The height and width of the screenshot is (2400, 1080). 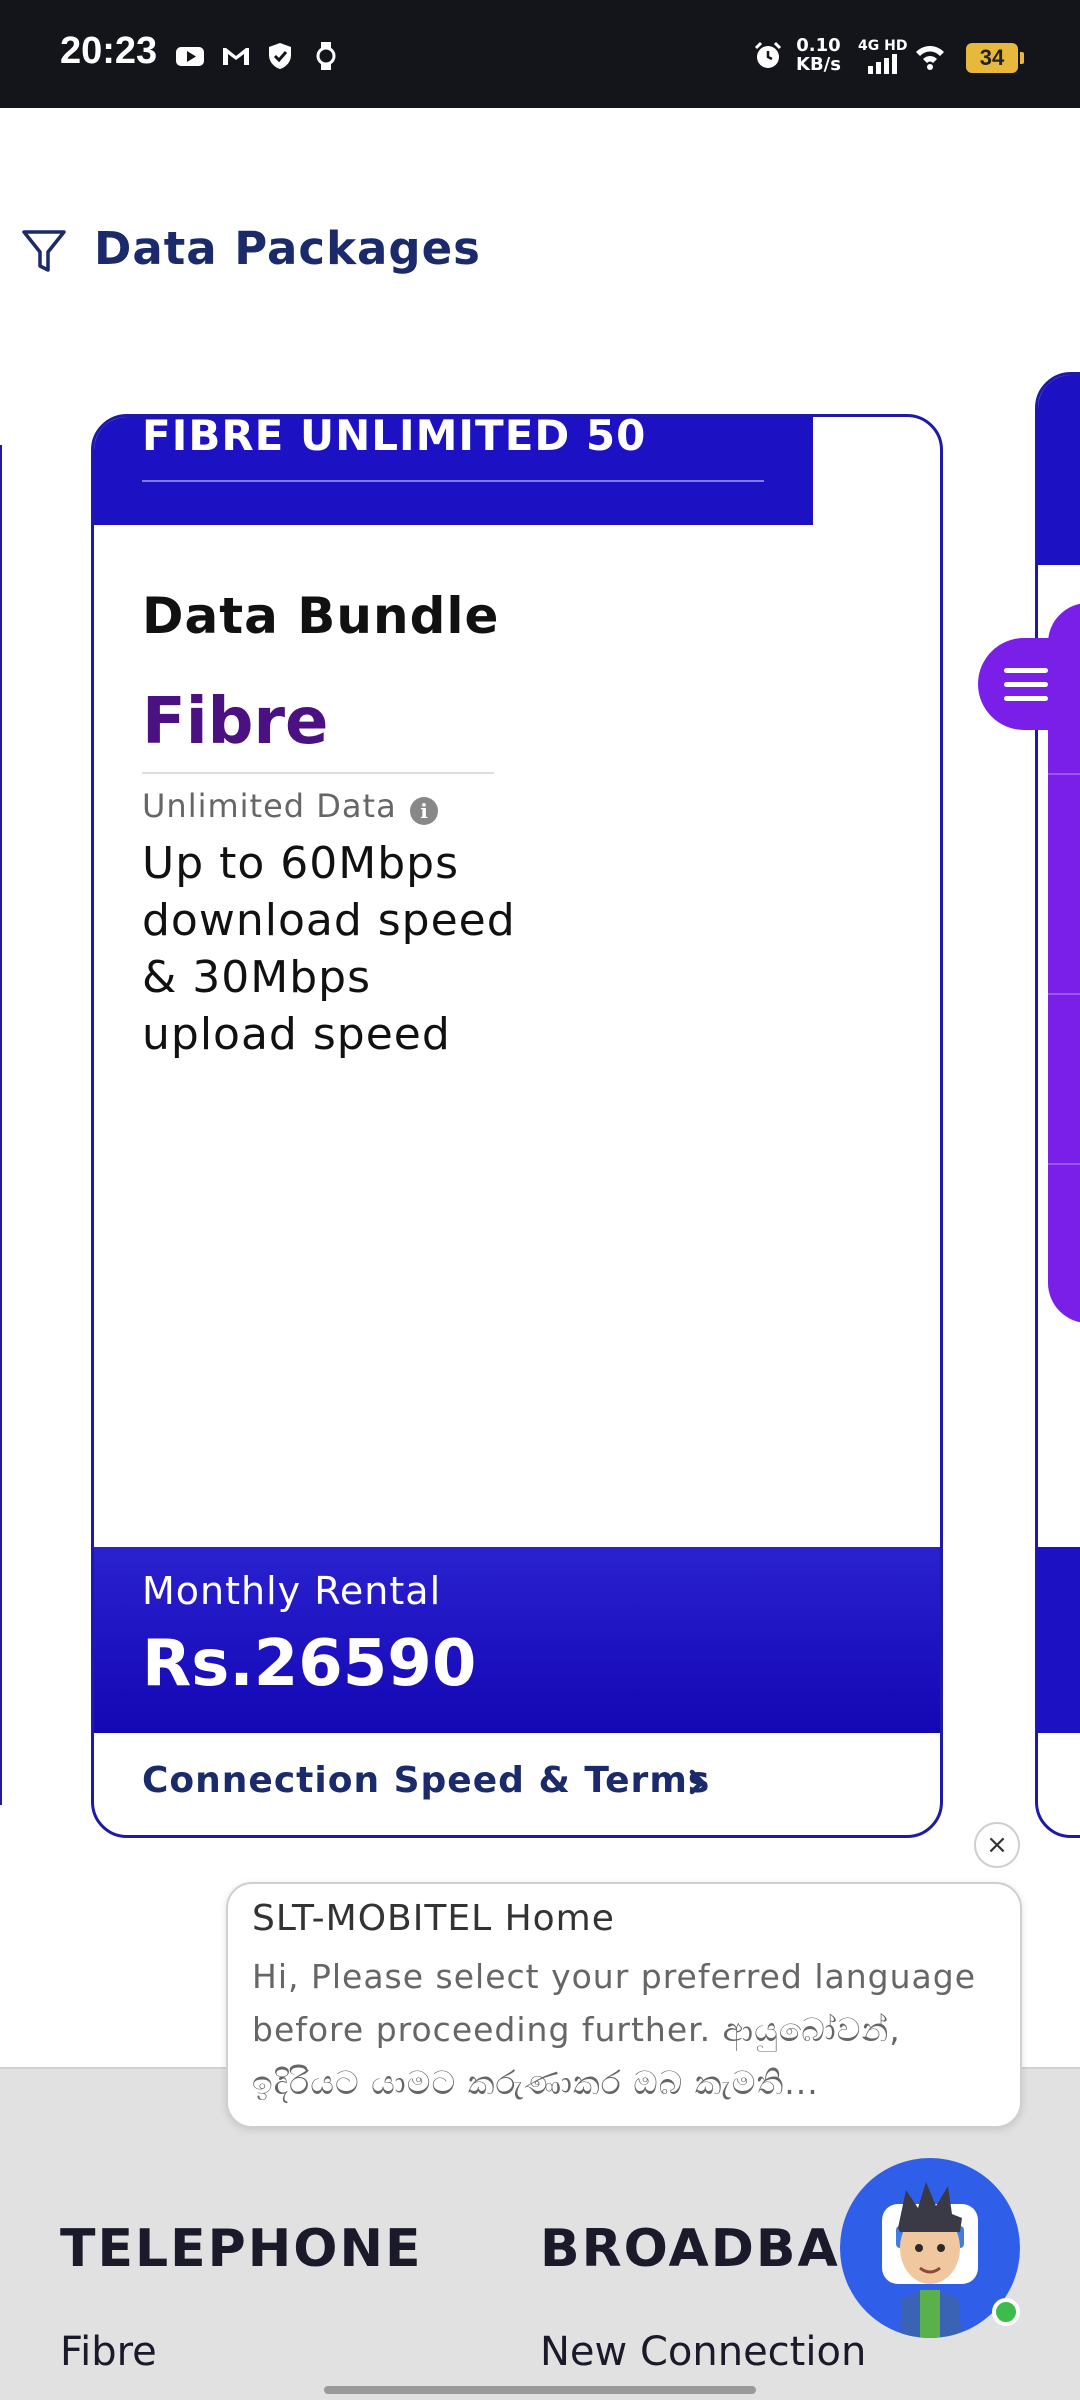 I want to click on technology-divider, so click(x=318, y=773).